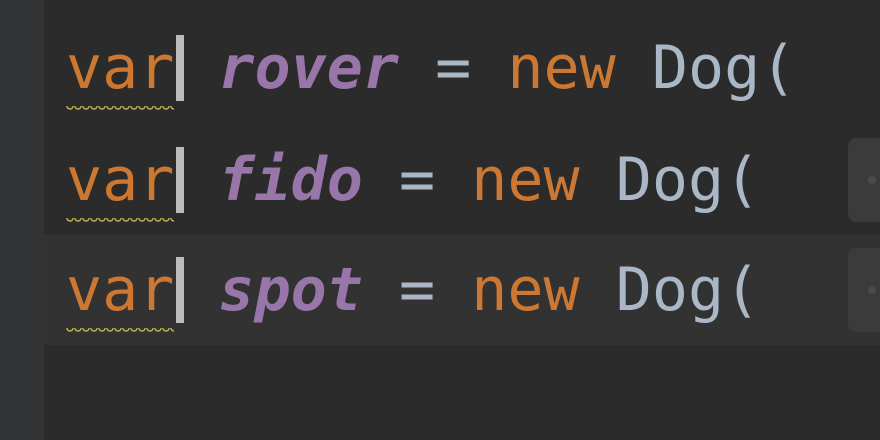 This screenshot has height=440, width=880. Describe the element at coordinates (308, 68) in the screenshot. I see `variable-identifier: rover` at that location.